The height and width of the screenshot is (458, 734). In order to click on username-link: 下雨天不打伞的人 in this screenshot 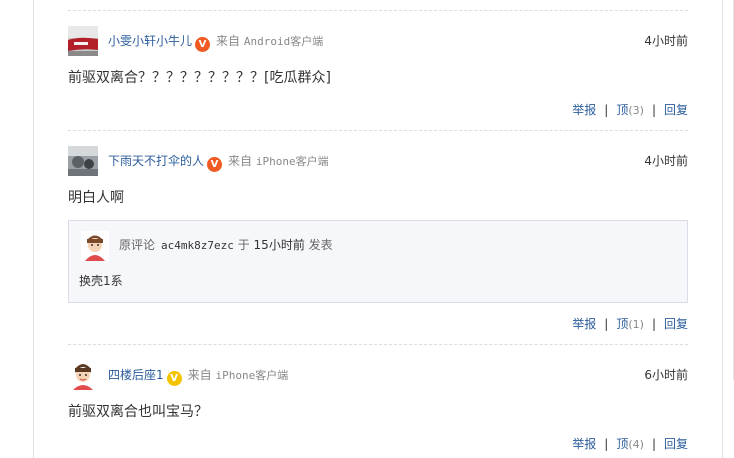, I will do `click(156, 161)`.